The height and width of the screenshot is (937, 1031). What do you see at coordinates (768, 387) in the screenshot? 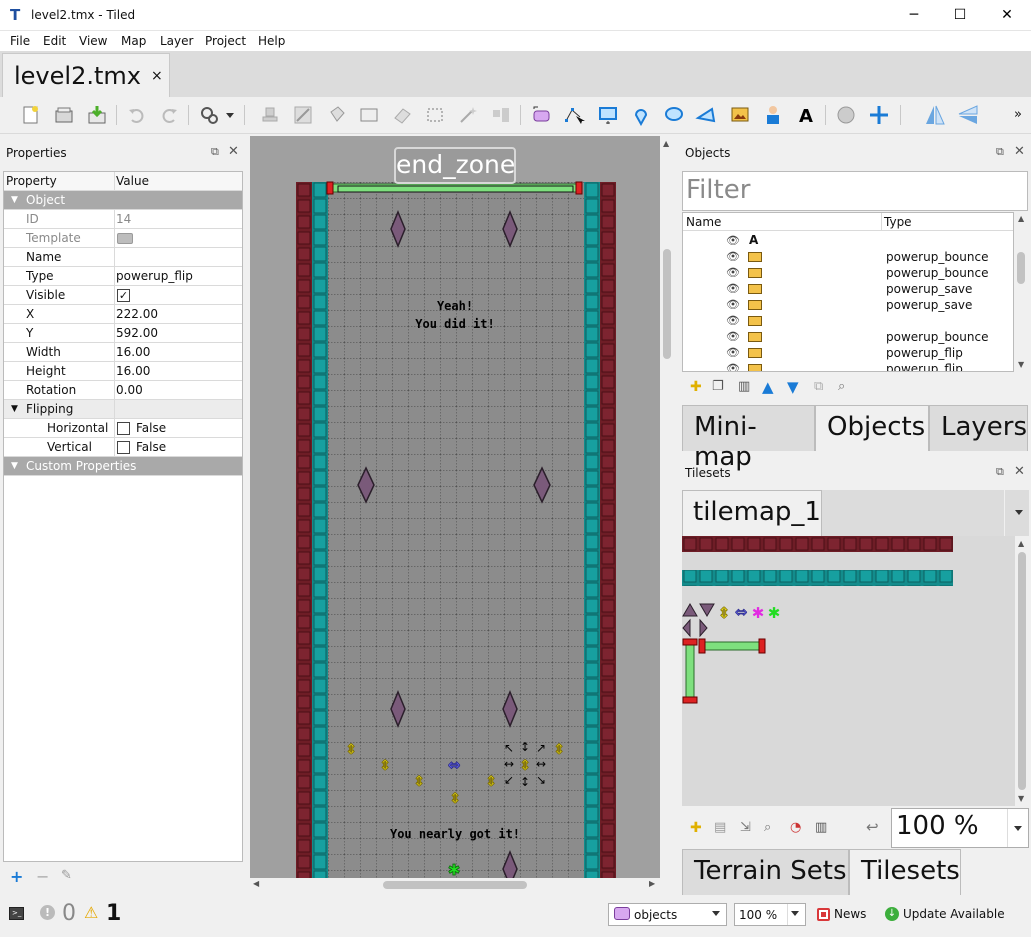
I see `move-up-icon: ▲` at bounding box center [768, 387].